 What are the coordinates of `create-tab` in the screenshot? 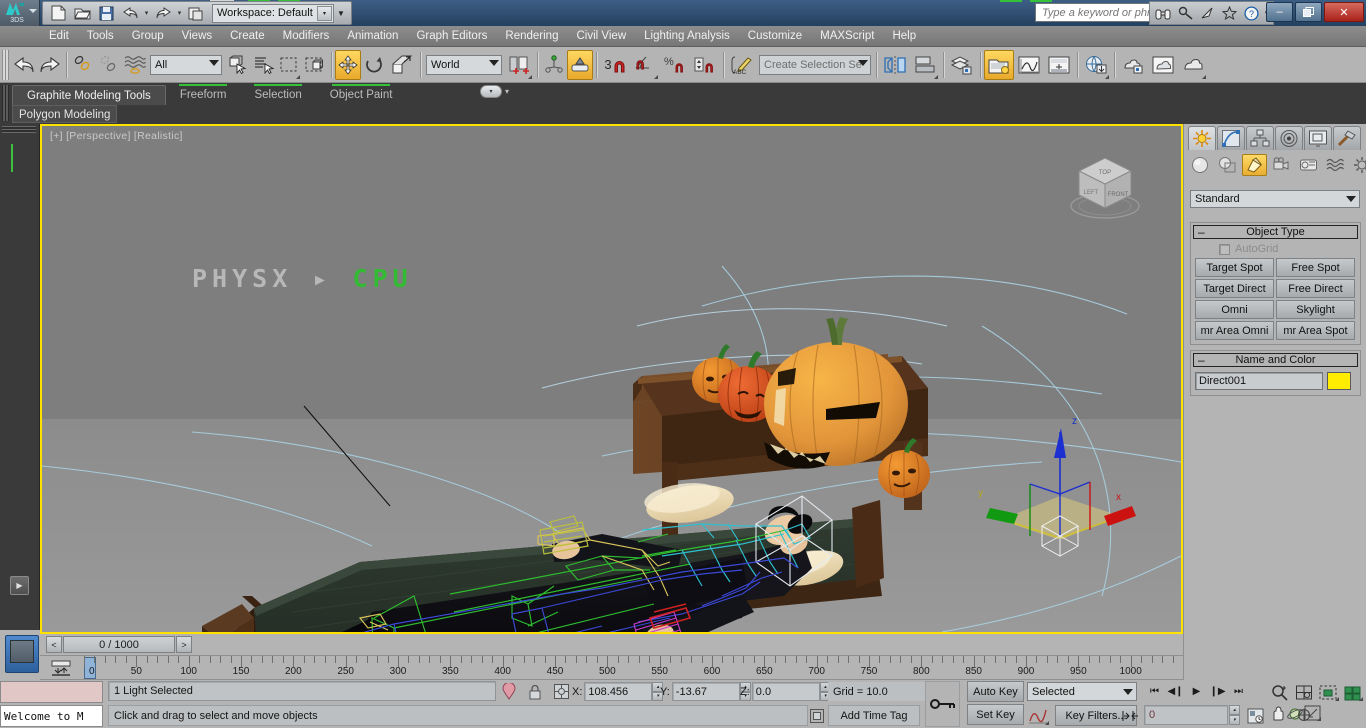 It's located at (1202, 138).